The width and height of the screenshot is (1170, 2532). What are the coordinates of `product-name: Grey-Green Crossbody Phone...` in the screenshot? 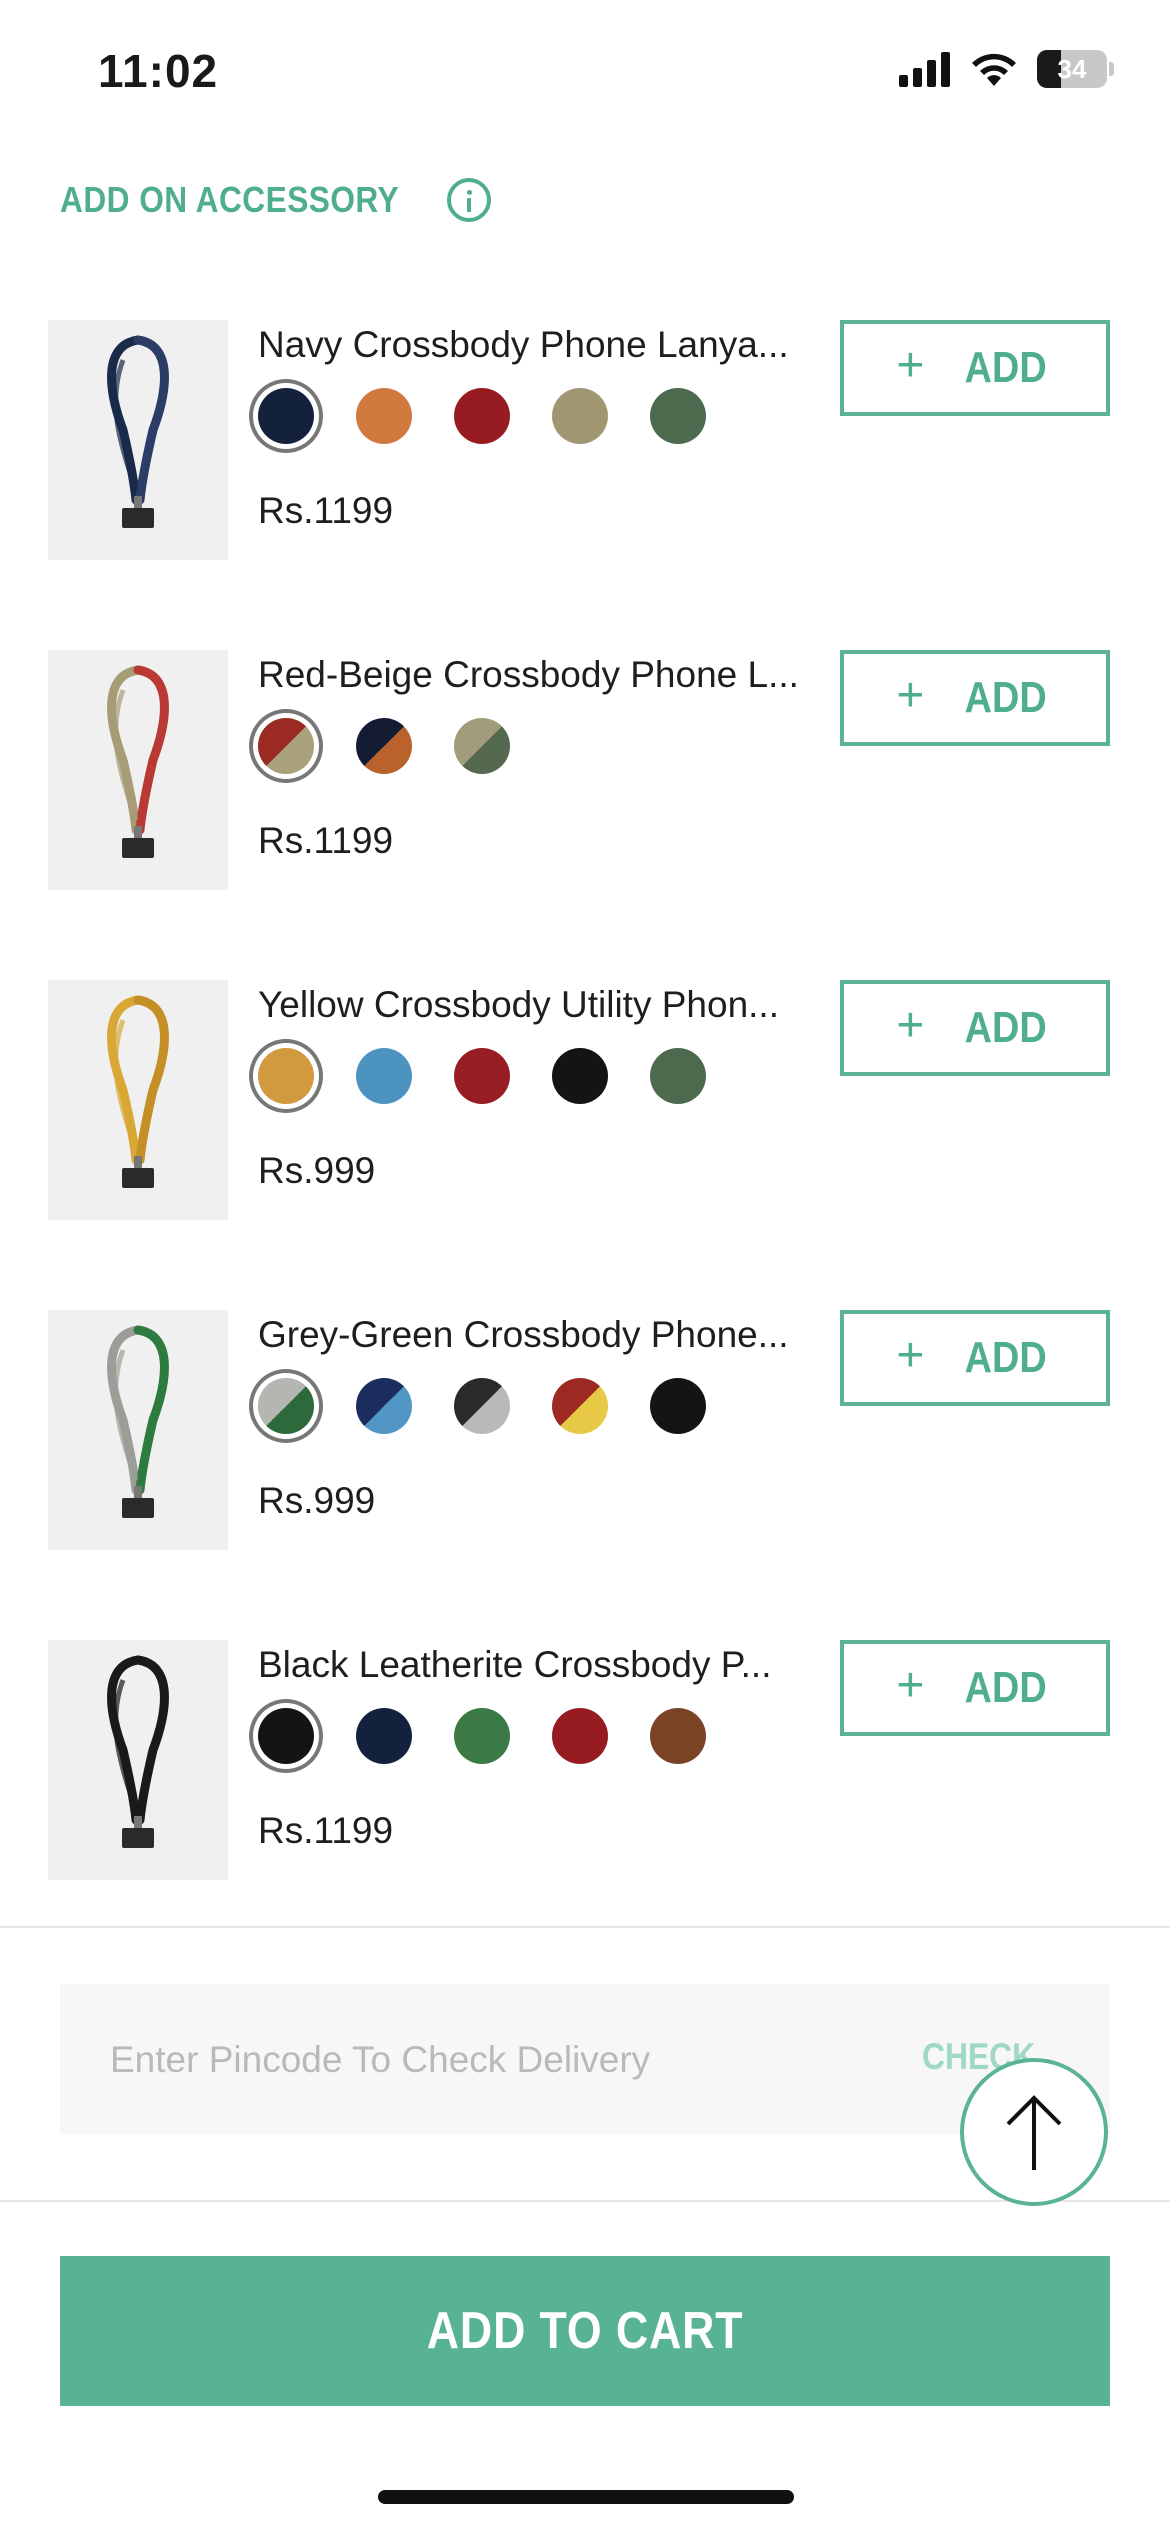 It's located at (550, 1335).